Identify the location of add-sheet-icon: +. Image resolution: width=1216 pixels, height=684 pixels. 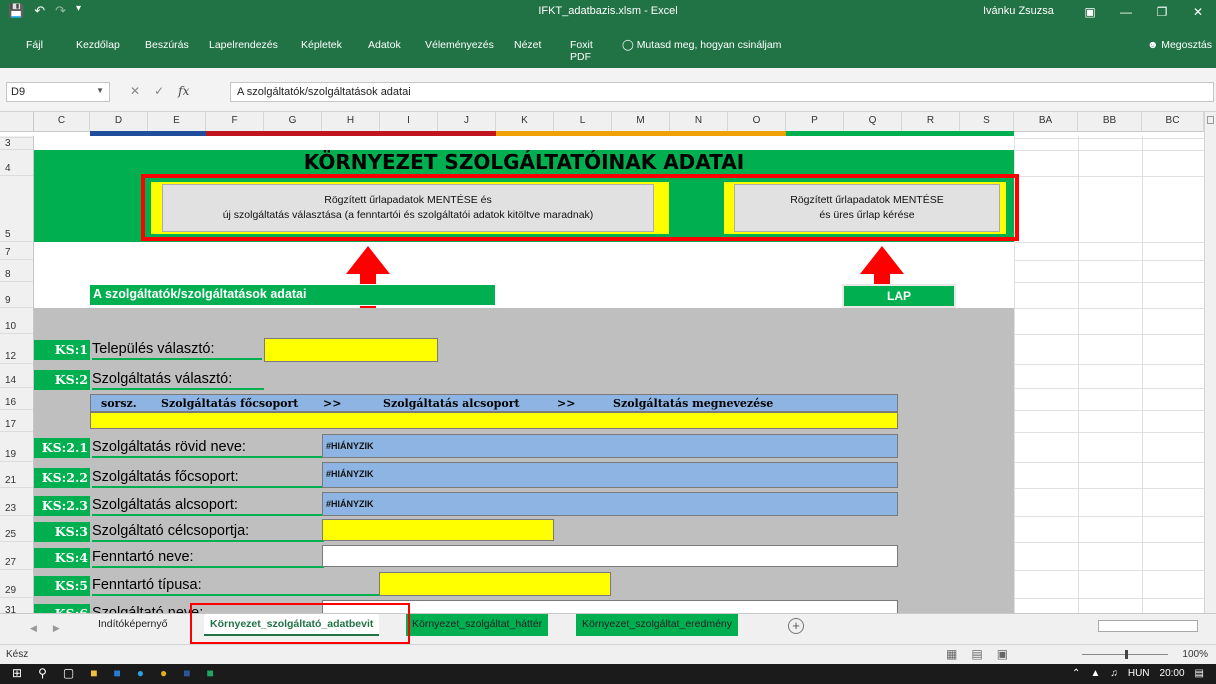
(796, 626).